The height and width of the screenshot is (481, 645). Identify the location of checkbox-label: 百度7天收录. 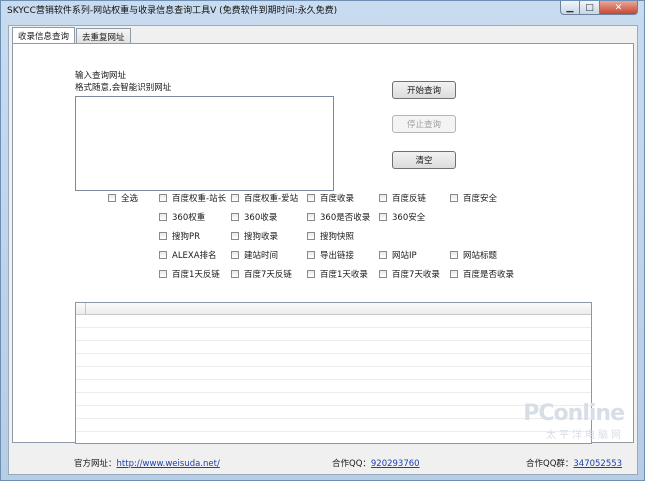
(416, 275).